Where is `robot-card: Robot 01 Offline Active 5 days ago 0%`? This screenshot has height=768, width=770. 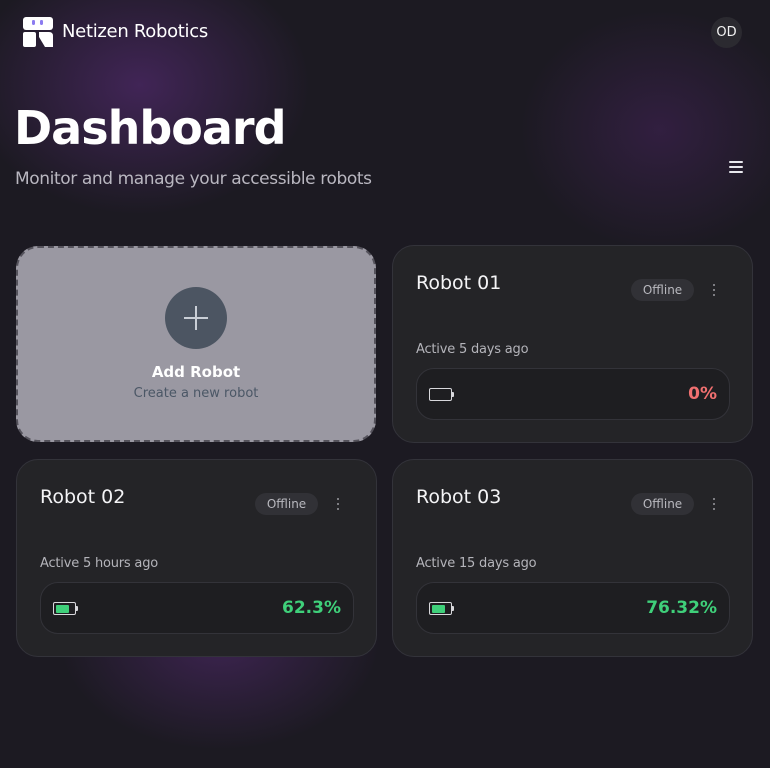 robot-card: Robot 01 Offline Active 5 days ago 0% is located at coordinates (572, 344).